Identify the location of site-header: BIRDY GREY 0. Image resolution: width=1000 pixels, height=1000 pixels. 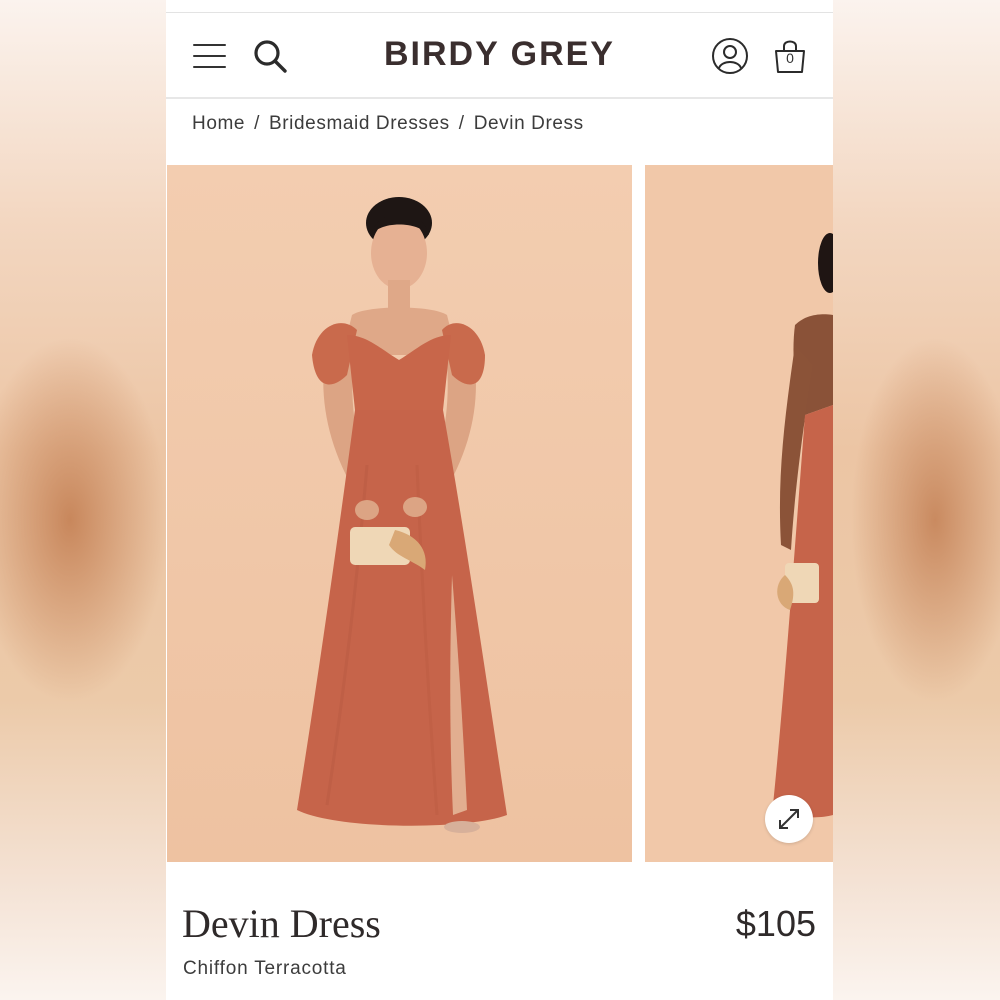
(499, 56).